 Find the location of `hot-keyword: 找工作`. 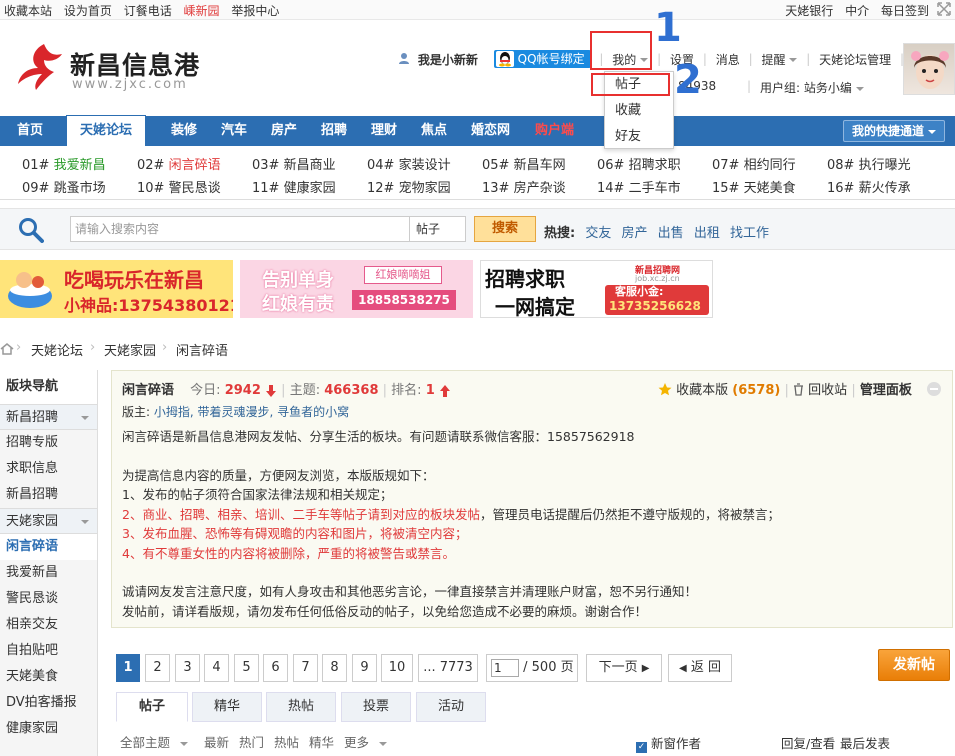

hot-keyword: 找工作 is located at coordinates (749, 233).